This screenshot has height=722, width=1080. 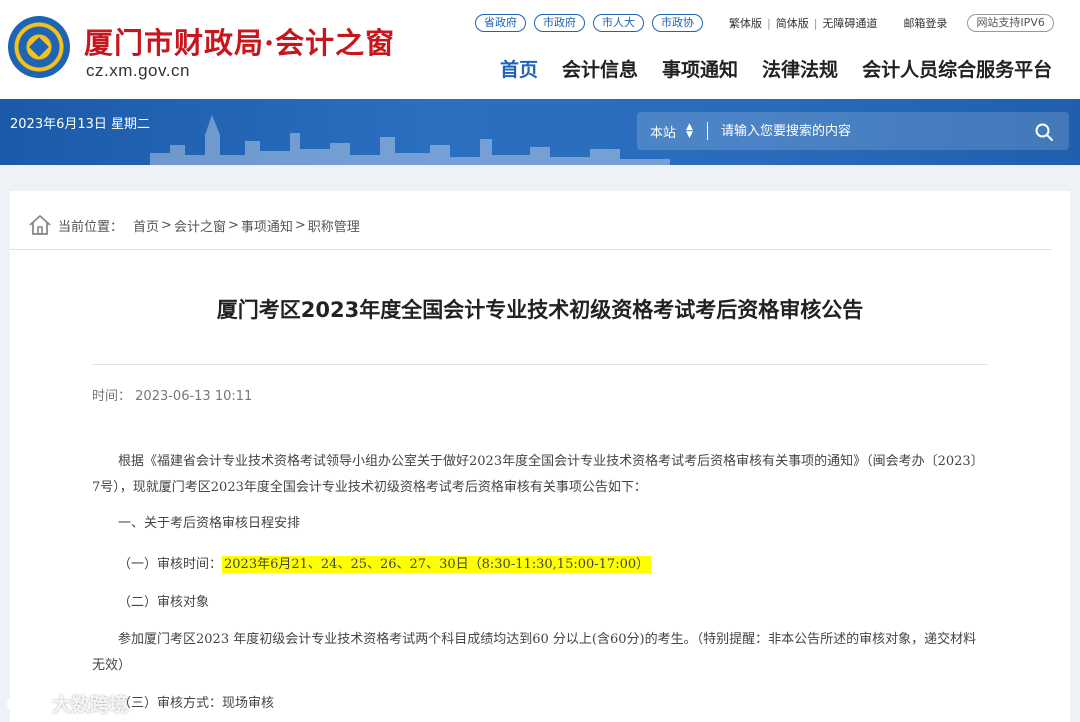 What do you see at coordinates (170, 564) in the screenshot?
I see `review-time-label: （一）审核时间：` at bounding box center [170, 564].